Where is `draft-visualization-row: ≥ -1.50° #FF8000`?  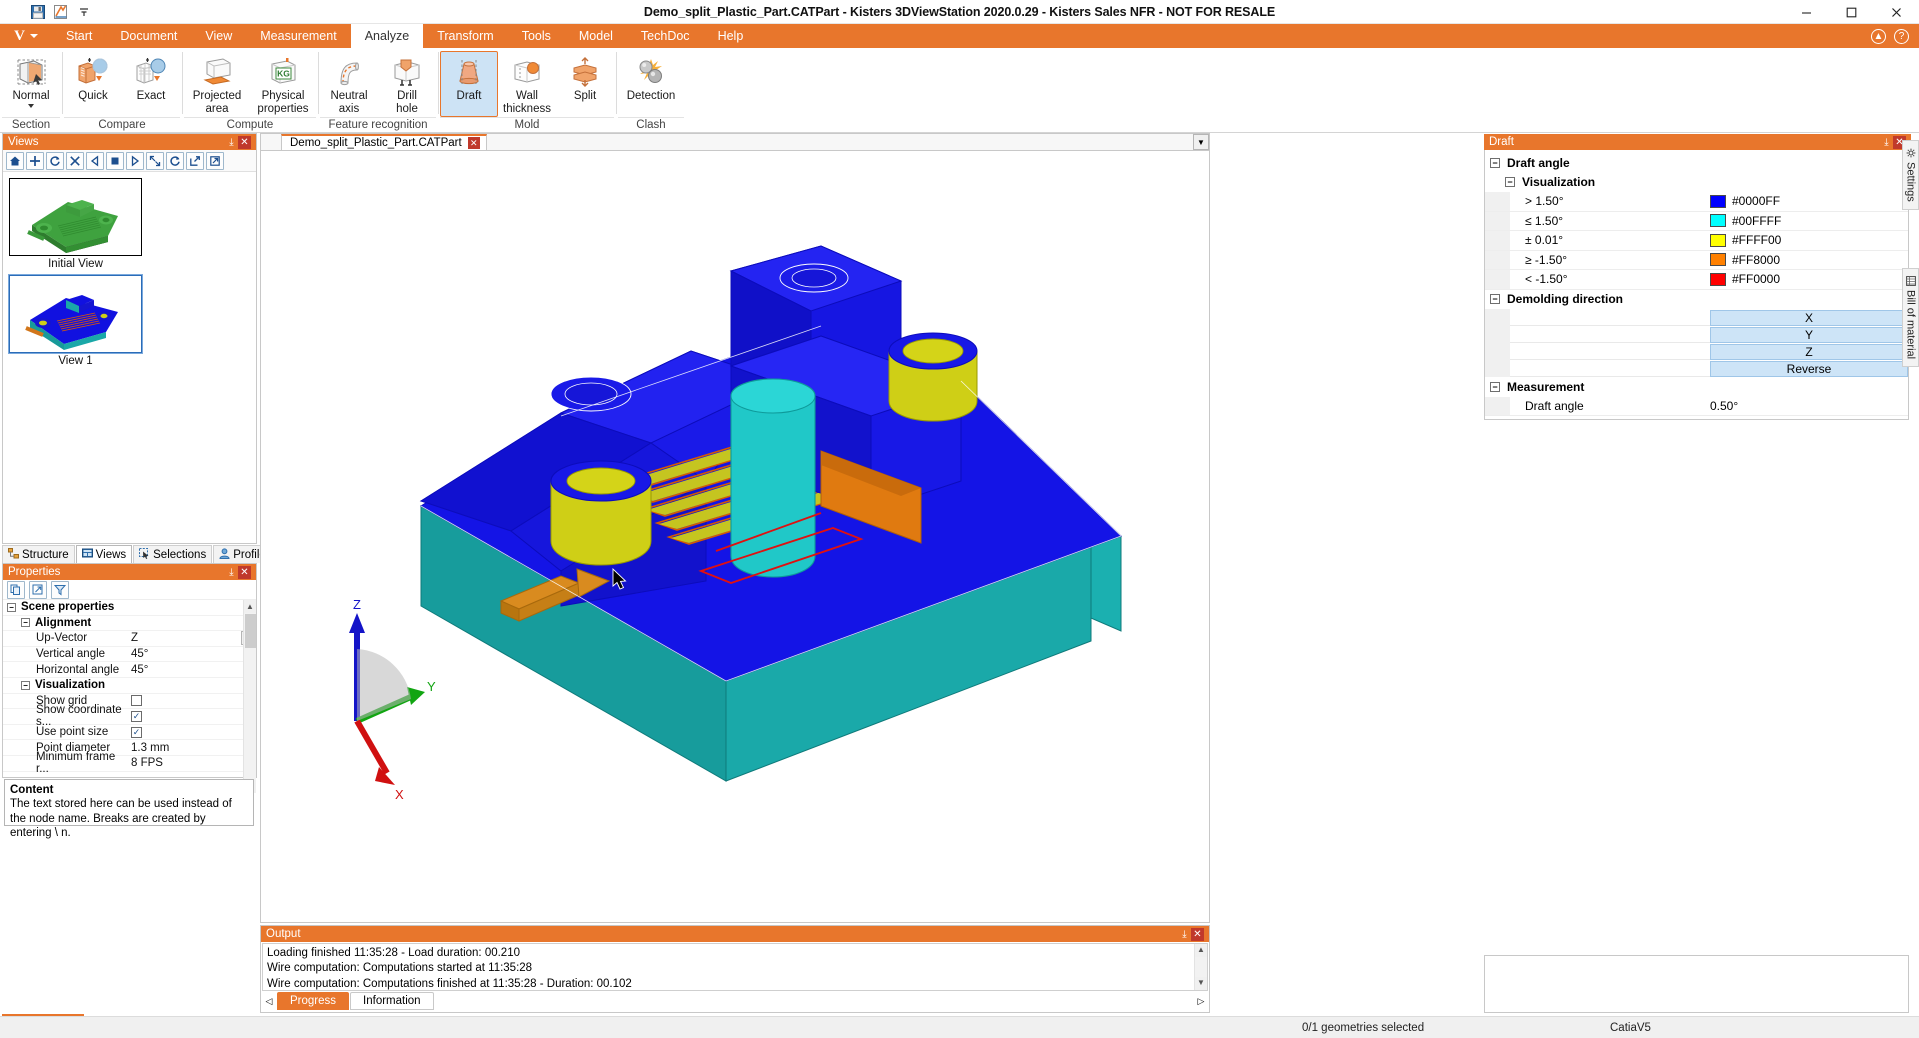
draft-visualization-row: ≥ -1.50° #FF8000 is located at coordinates (1696, 260).